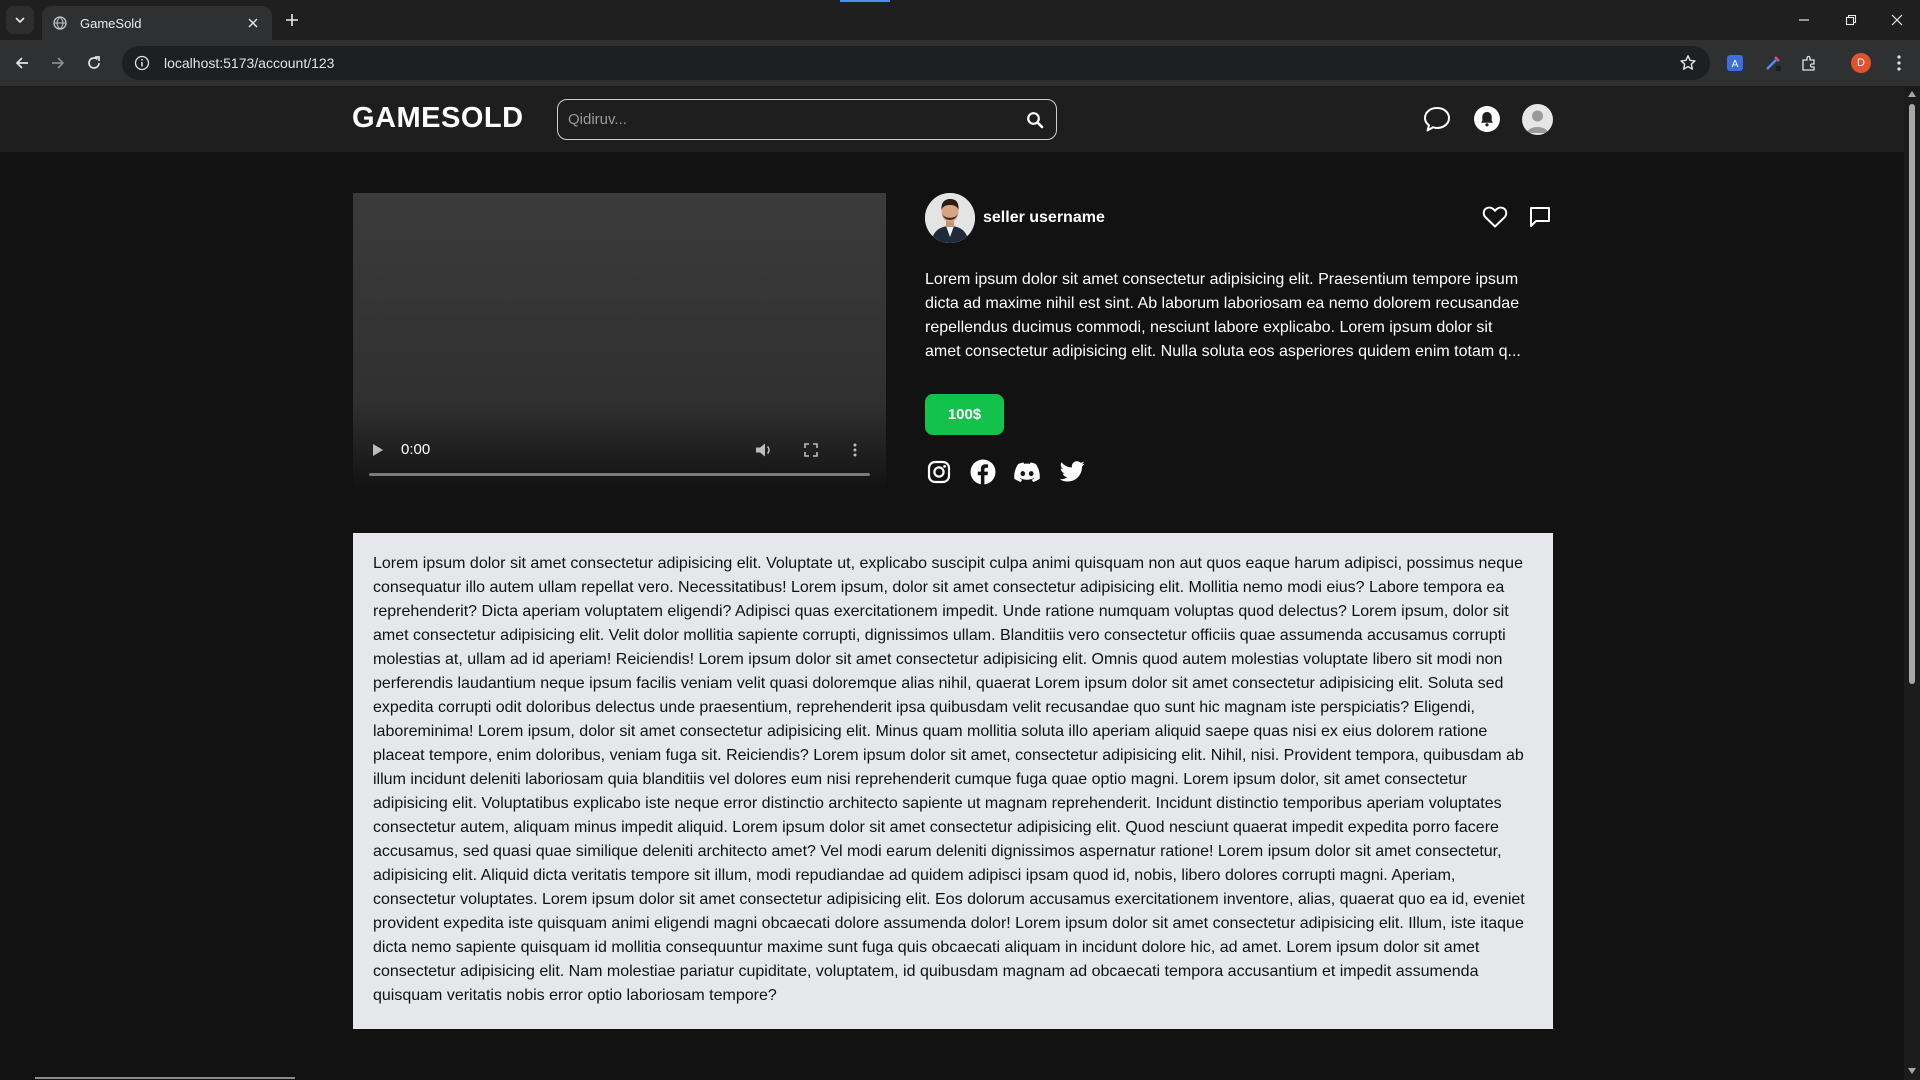  I want to click on chat-bubble-icon, so click(1437, 119).